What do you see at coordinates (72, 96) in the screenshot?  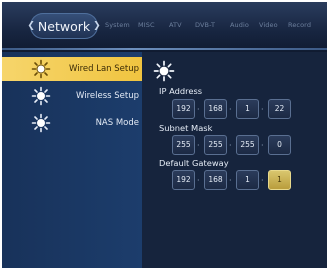 I see `menu-item-wireless-setup: Wireless Setup` at bounding box center [72, 96].